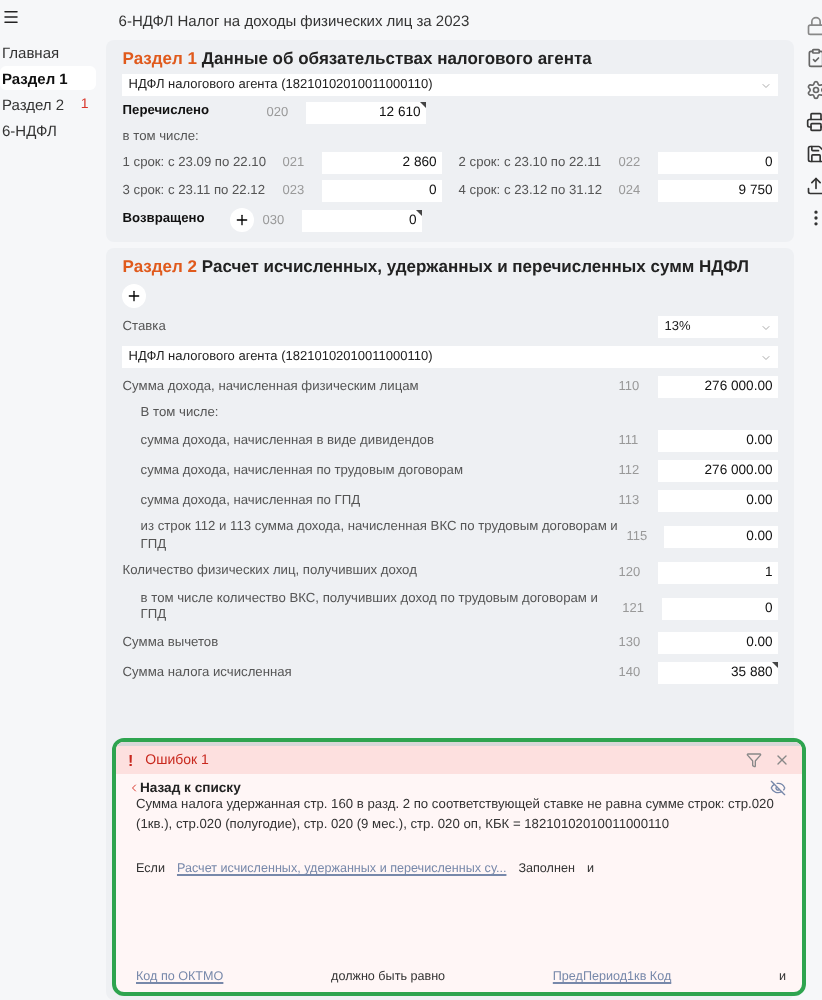 This screenshot has height=1000, width=822. Describe the element at coordinates (814, 26) in the screenshot. I see `lock-icon` at that location.